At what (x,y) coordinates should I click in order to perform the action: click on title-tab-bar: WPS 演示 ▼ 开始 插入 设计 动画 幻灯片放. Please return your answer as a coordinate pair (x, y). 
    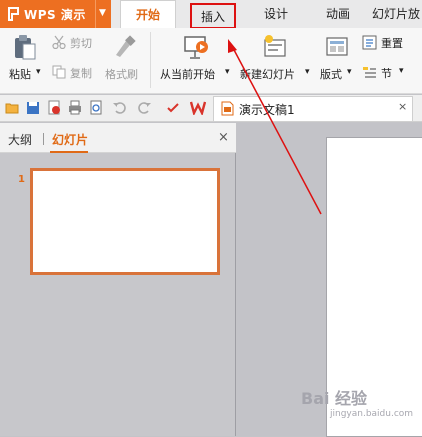
    Looking at the image, I should click on (211, 14).